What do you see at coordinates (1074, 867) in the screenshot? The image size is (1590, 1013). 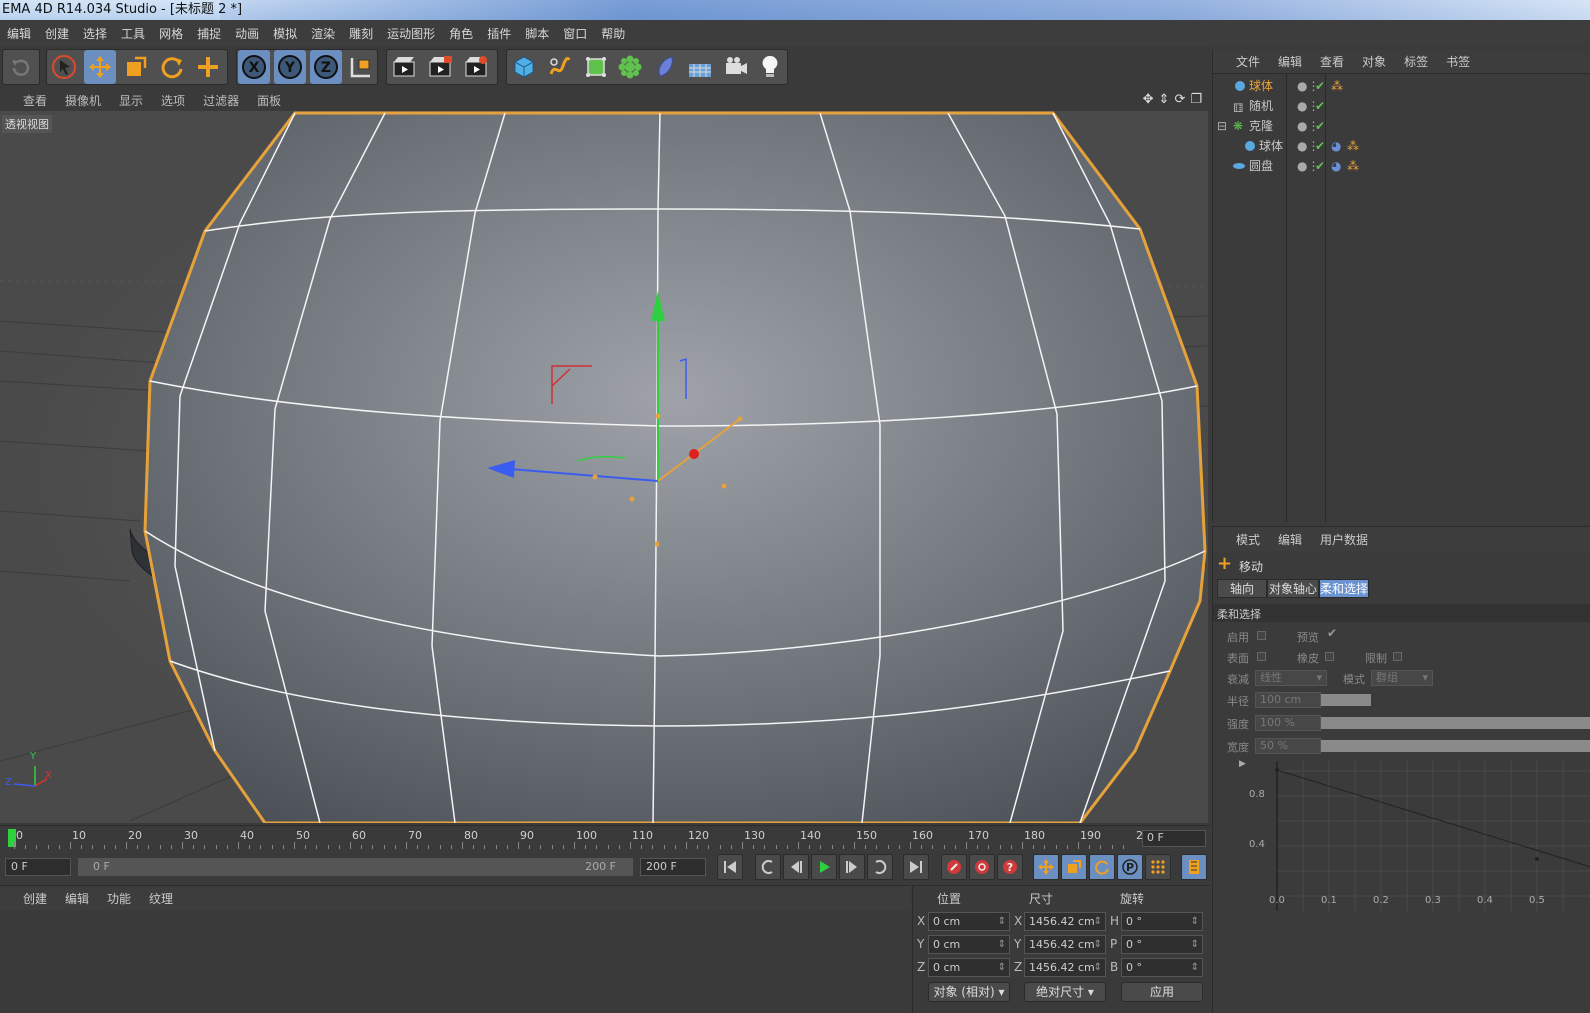 I see `key-scale-icon` at bounding box center [1074, 867].